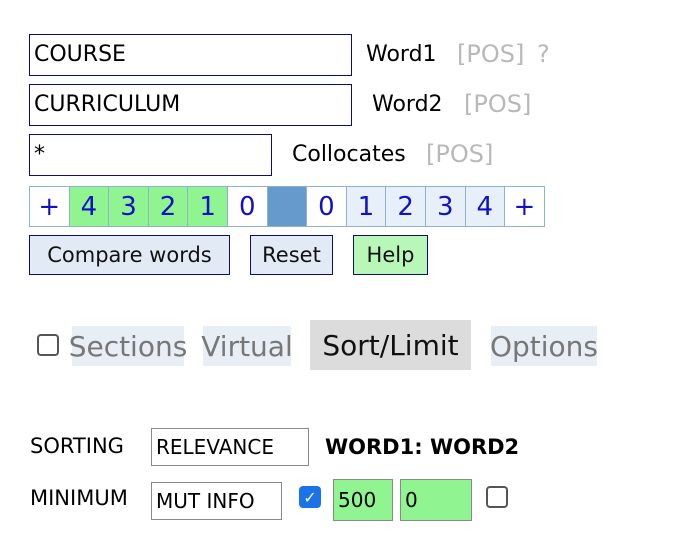  I want to click on collocates-pos-link: [POS], so click(459, 154).